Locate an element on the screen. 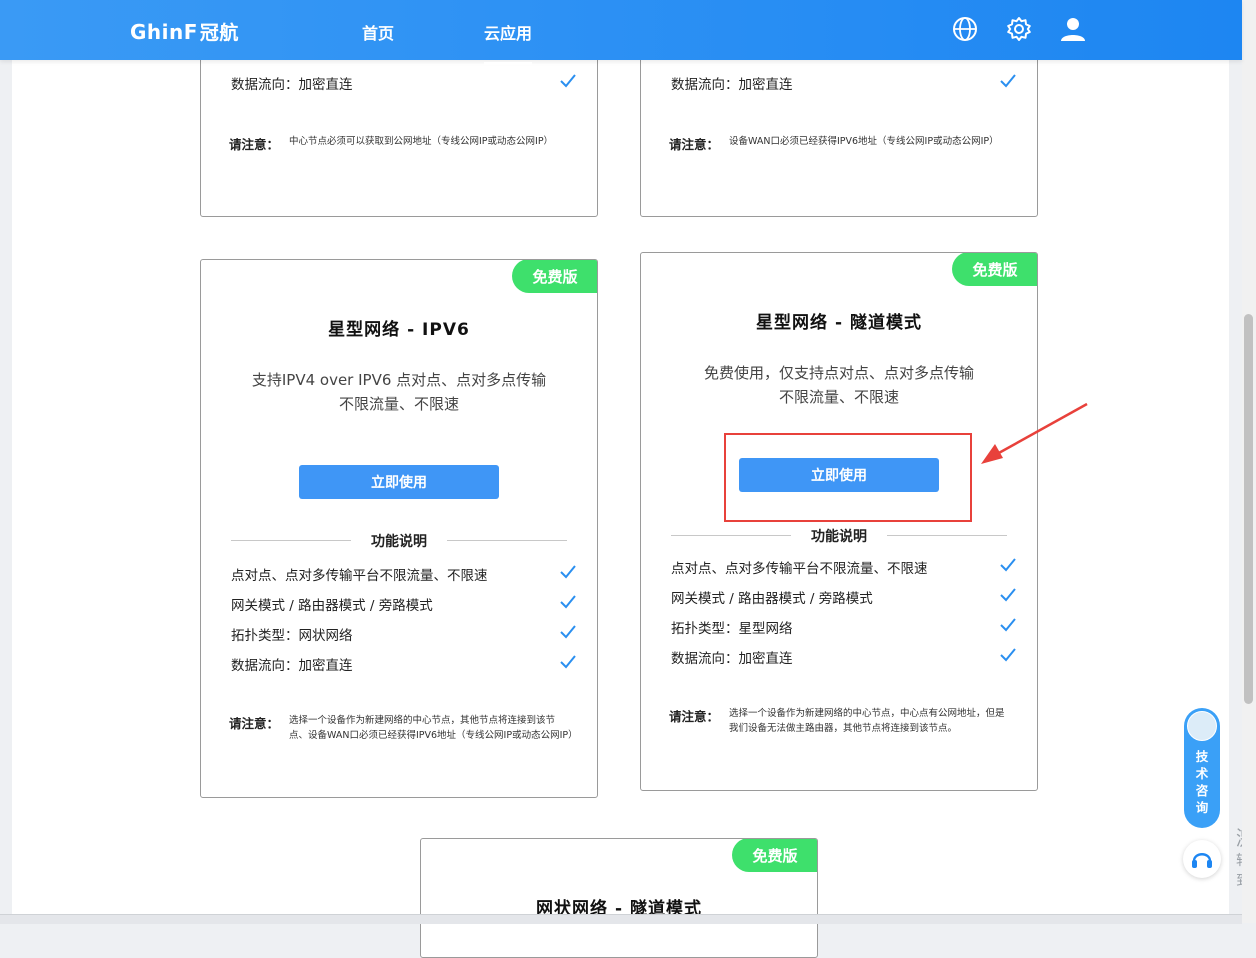 The image size is (1256, 958). card-desc-line1: 支持IPV4 over IPV6 点对点、点对多点传输 is located at coordinates (399, 380).